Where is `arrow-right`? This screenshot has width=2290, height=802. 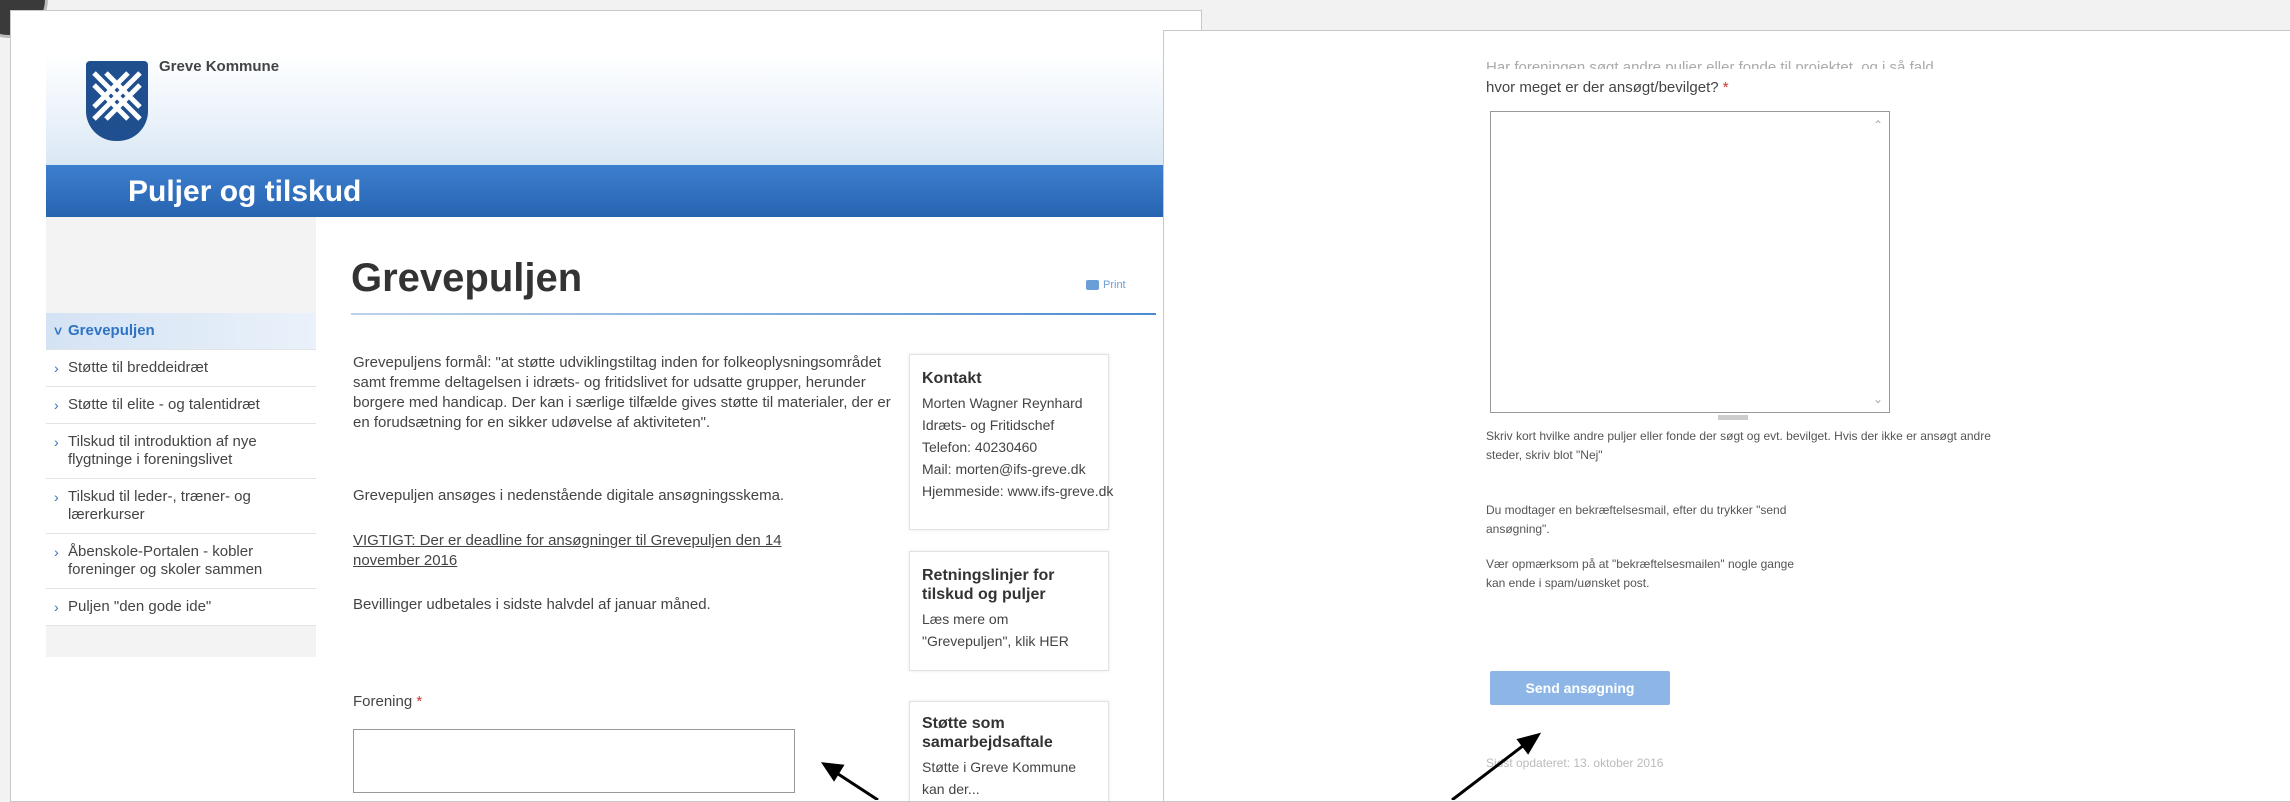 arrow-right is located at coordinates (1490, 770).